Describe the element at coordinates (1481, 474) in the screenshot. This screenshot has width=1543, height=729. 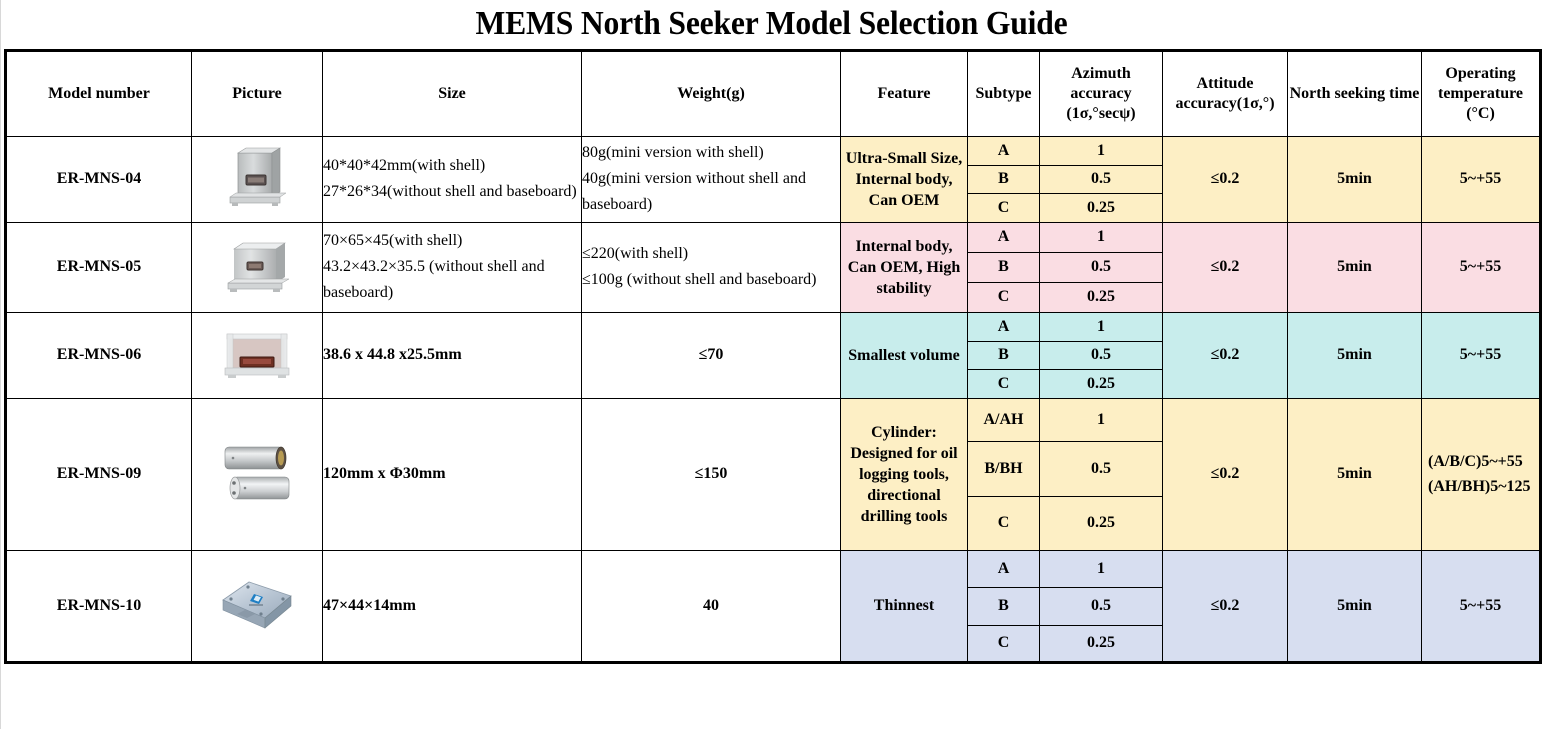
I see `cell-operating-temperature: (A/B/C)5~+55 (AH/BH)5~125` at that location.